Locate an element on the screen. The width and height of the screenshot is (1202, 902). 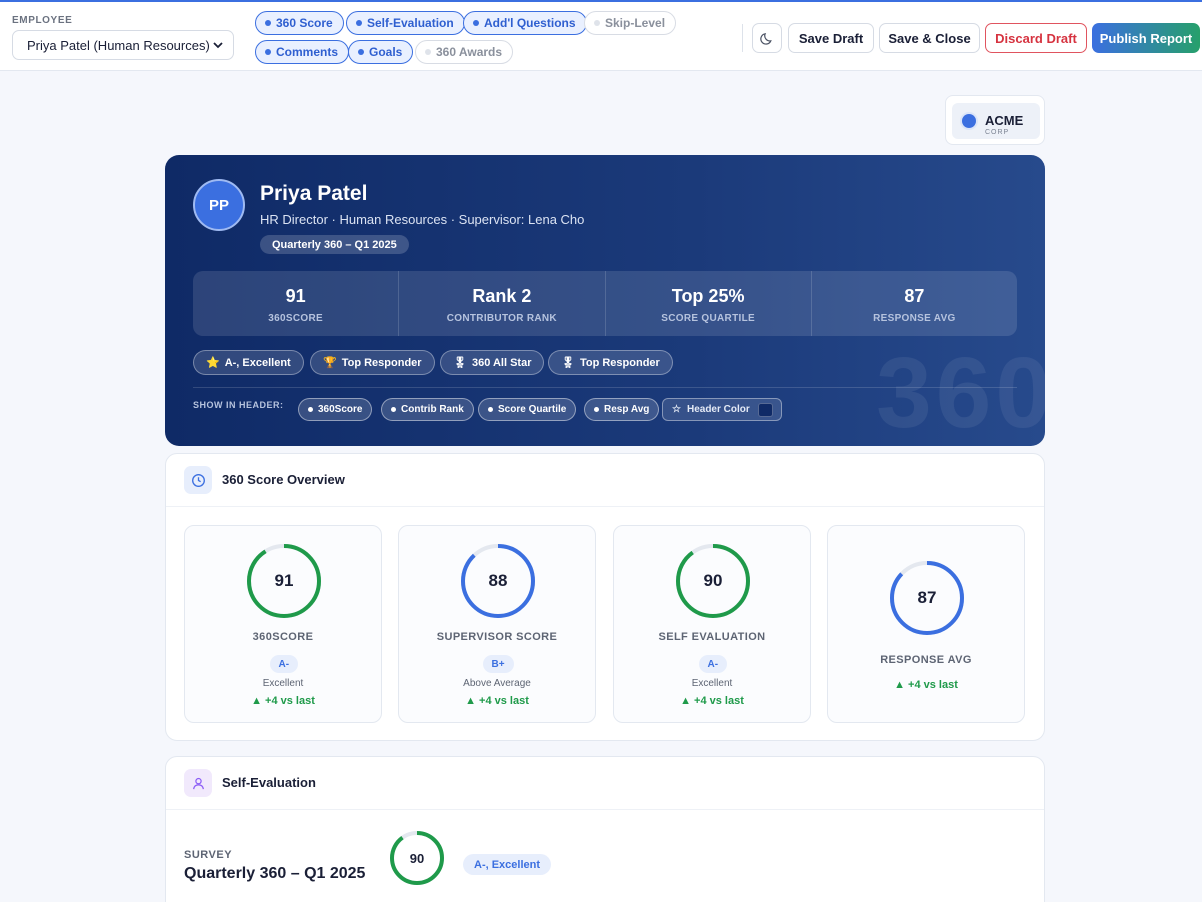
score-label: SELF EVALUATION is located at coordinates (712, 637).